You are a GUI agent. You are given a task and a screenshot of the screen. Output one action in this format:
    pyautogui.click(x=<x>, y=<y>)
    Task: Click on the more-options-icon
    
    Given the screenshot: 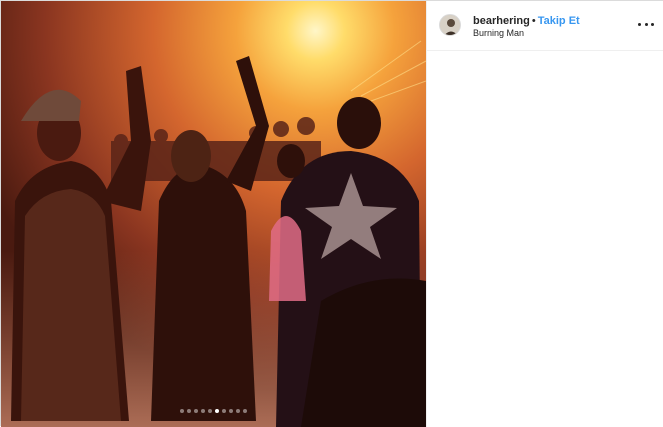 What is the action you would take?
    pyautogui.click(x=646, y=24)
    